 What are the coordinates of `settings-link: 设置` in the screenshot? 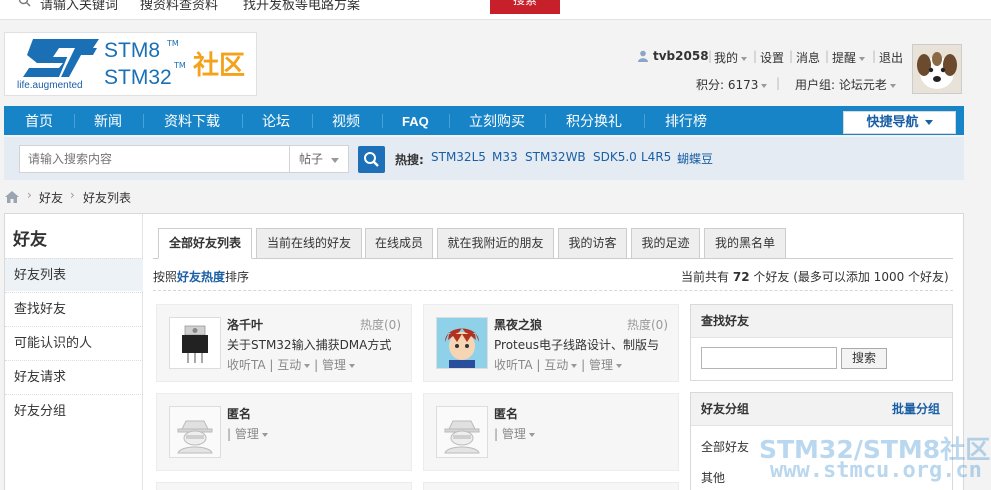 It's located at (772, 57).